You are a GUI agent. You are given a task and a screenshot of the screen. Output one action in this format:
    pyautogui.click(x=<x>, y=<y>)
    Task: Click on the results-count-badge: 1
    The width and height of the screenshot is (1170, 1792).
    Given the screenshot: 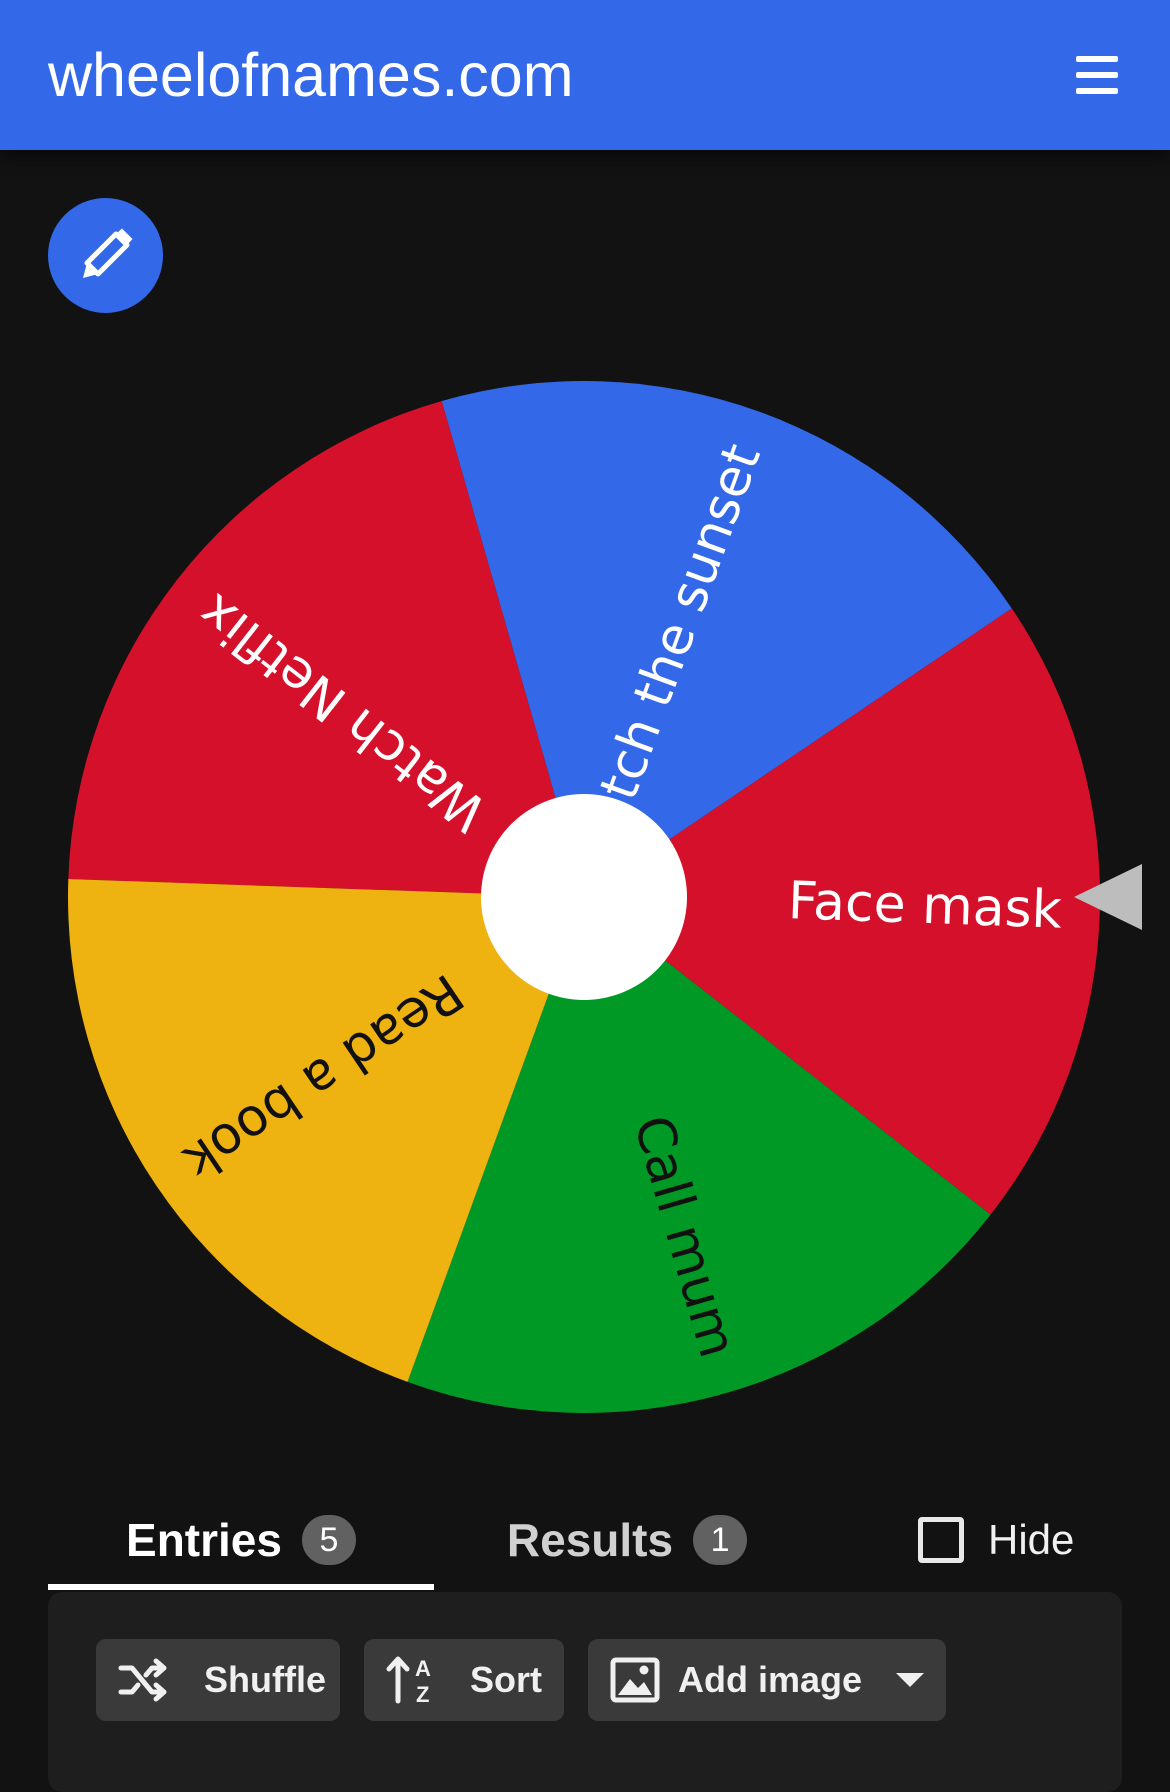 What is the action you would take?
    pyautogui.click(x=720, y=1540)
    